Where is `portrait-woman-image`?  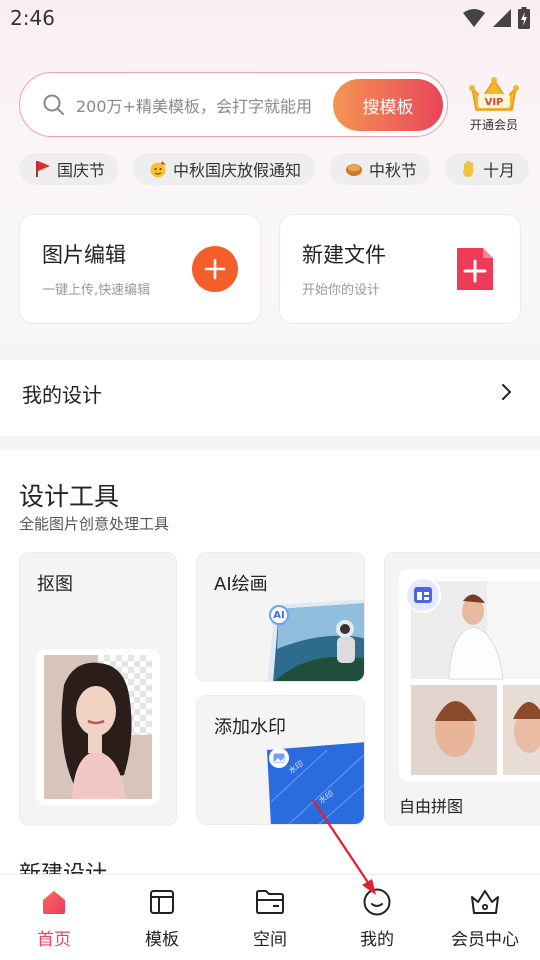
portrait-woman-image is located at coordinates (98, 727).